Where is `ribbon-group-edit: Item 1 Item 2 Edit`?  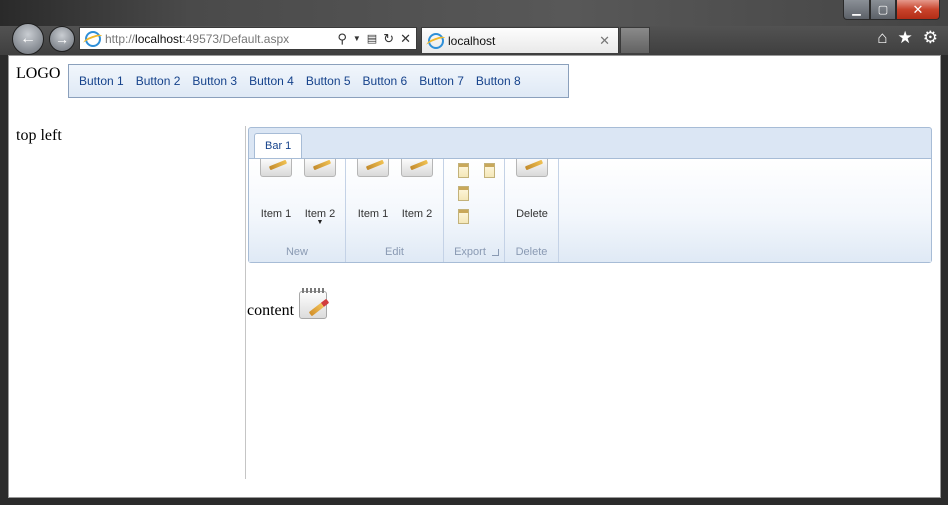 ribbon-group-edit: Item 1 Item 2 Edit is located at coordinates (395, 210).